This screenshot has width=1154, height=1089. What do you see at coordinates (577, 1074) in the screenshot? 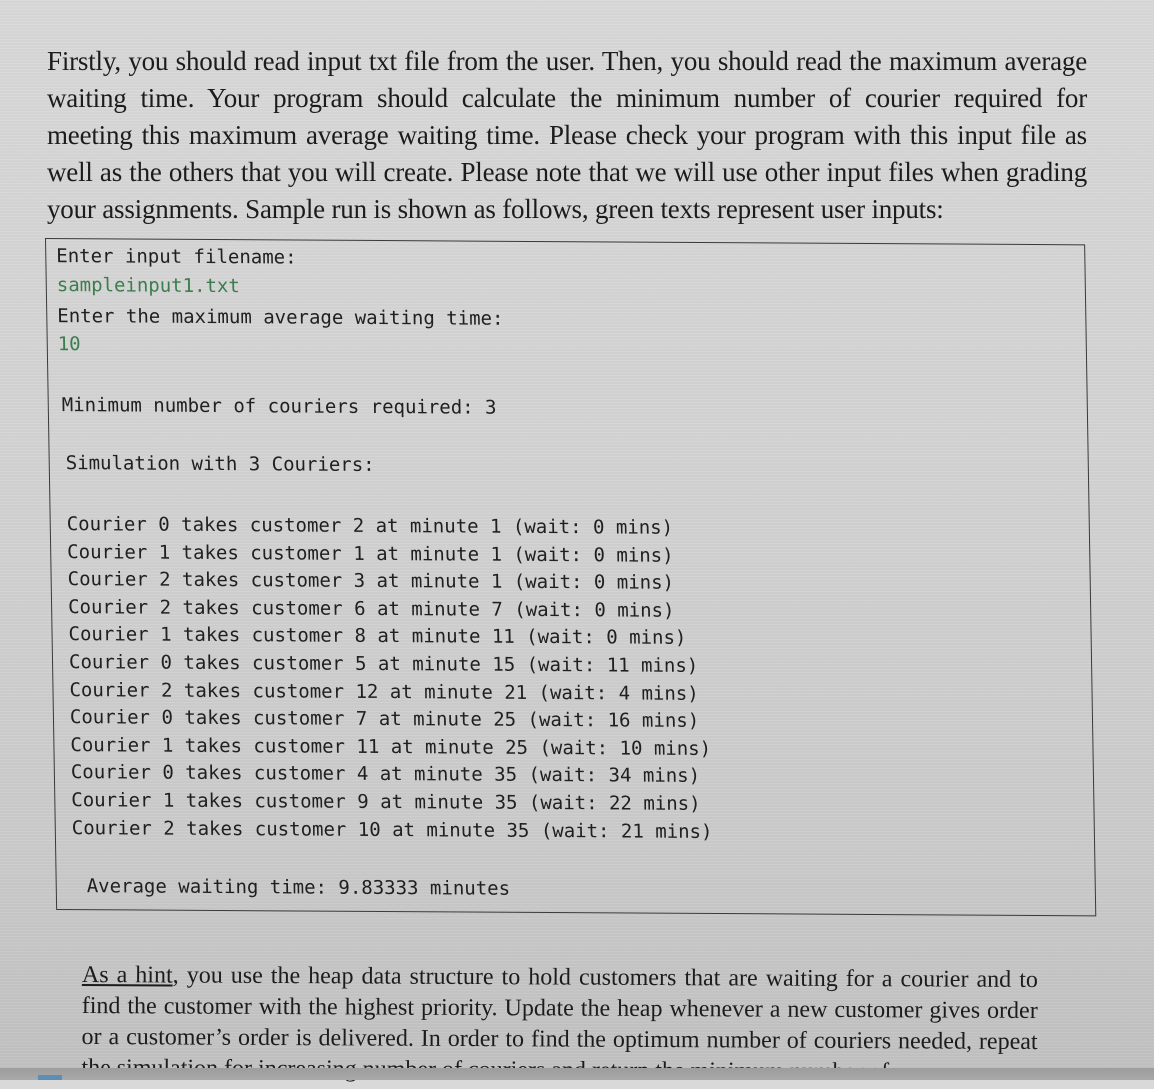
I see `screen-bottom-edge` at bounding box center [577, 1074].